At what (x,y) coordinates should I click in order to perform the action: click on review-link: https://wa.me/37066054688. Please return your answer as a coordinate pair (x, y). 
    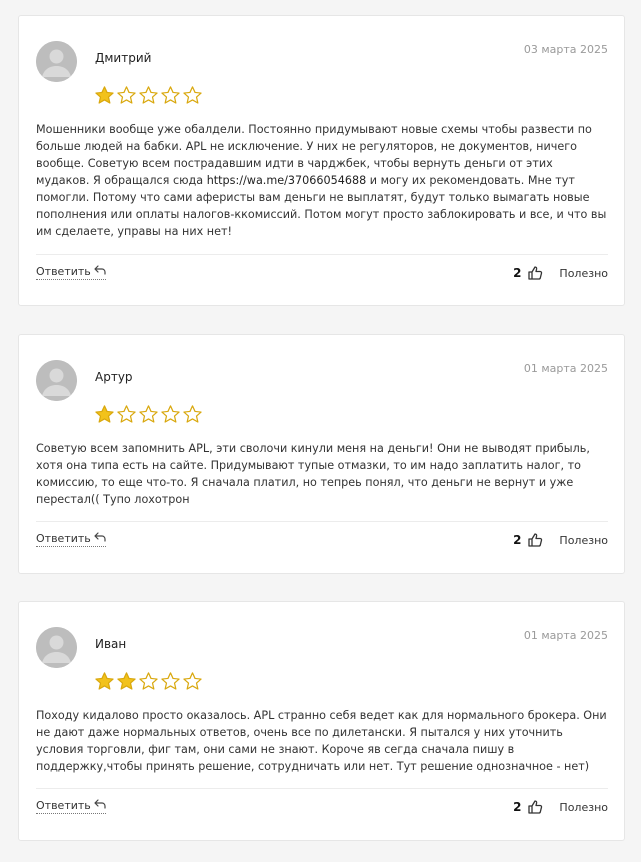
    Looking at the image, I should click on (287, 180).